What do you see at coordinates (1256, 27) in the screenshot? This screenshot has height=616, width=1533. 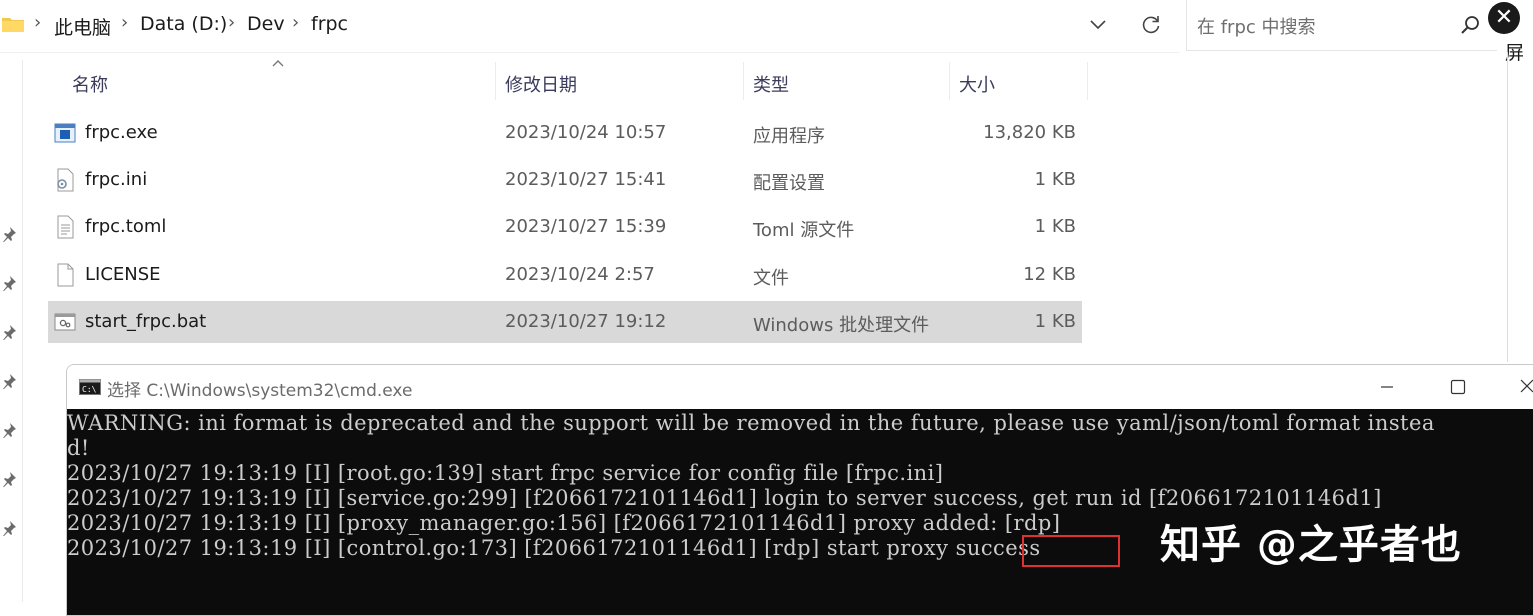 I see `search-placeholder: 在 frpc 中搜索` at bounding box center [1256, 27].